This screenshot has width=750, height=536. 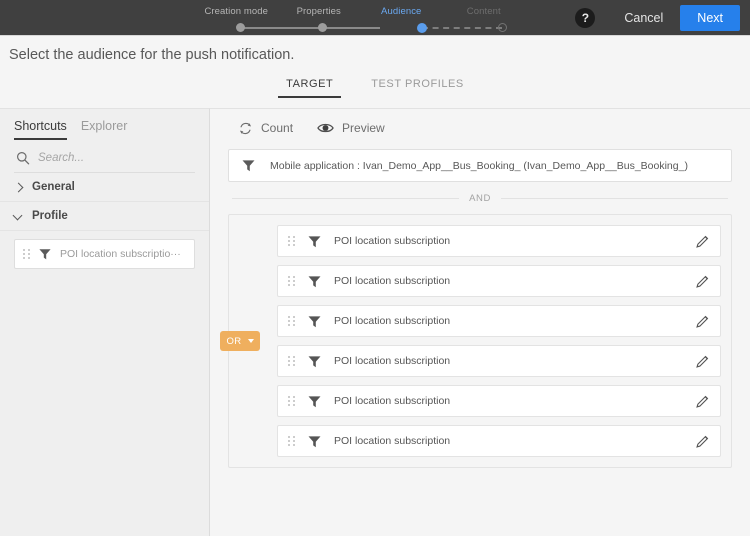 What do you see at coordinates (585, 18) in the screenshot?
I see `help-icon: ?` at bounding box center [585, 18].